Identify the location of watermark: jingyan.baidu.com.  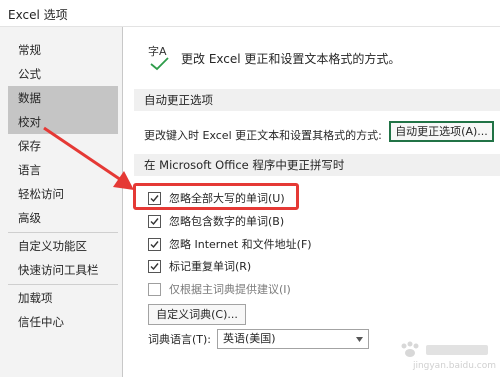
(442, 357).